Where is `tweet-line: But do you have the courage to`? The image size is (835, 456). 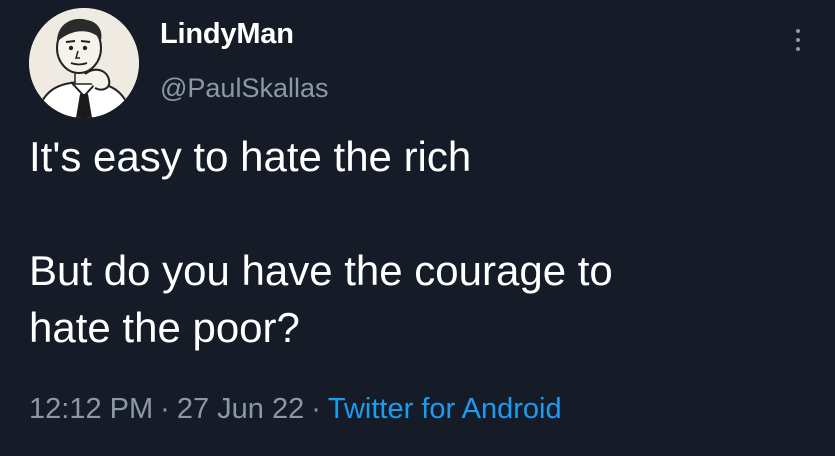 tweet-line: But do you have the courage to is located at coordinates (321, 270).